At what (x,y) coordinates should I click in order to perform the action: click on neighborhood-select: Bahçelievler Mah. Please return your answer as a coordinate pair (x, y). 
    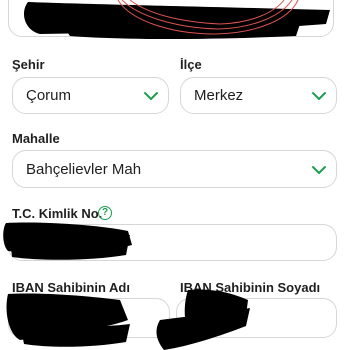
    Looking at the image, I should click on (174, 169).